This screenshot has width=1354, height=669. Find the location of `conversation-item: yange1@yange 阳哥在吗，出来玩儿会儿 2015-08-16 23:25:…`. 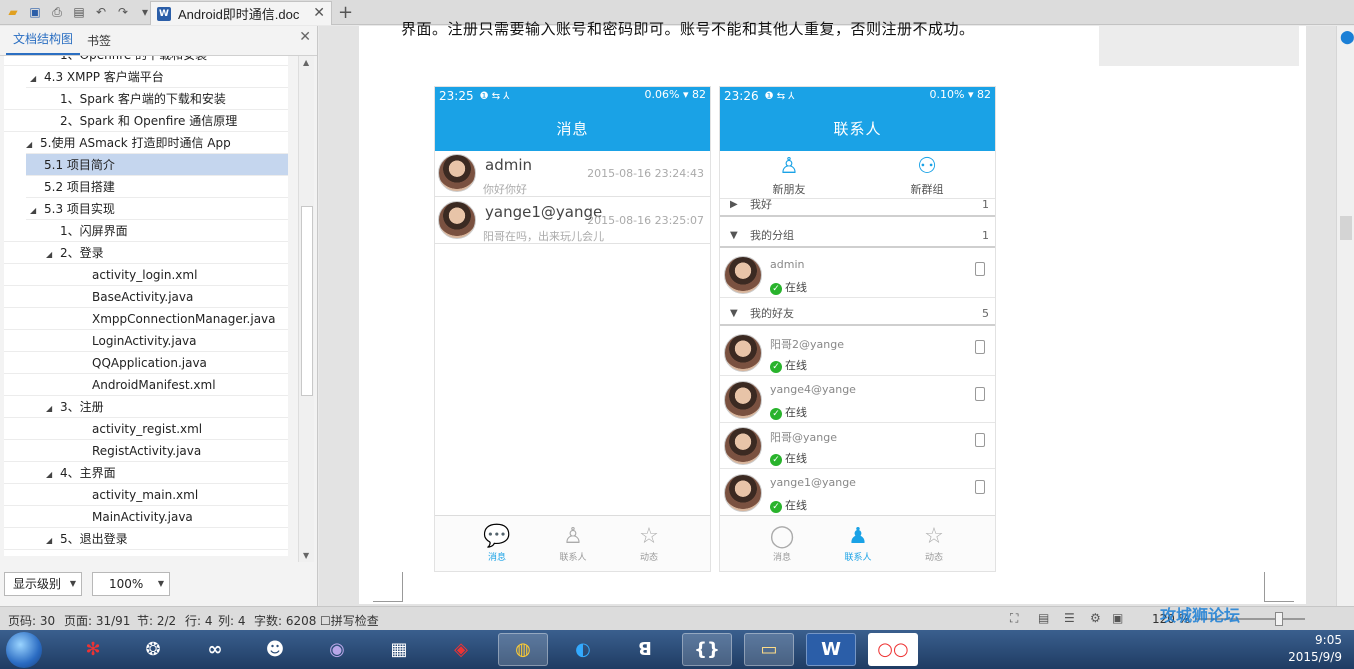

conversation-item: yange1@yange 阳哥在吗，出来玩儿会儿 2015-08-16 23:25:… is located at coordinates (572, 221).